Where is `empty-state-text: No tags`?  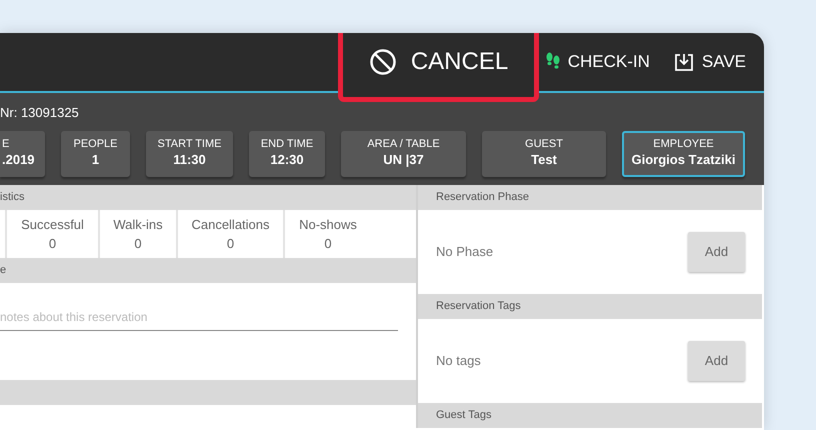
empty-state-text: No tags is located at coordinates (458, 361).